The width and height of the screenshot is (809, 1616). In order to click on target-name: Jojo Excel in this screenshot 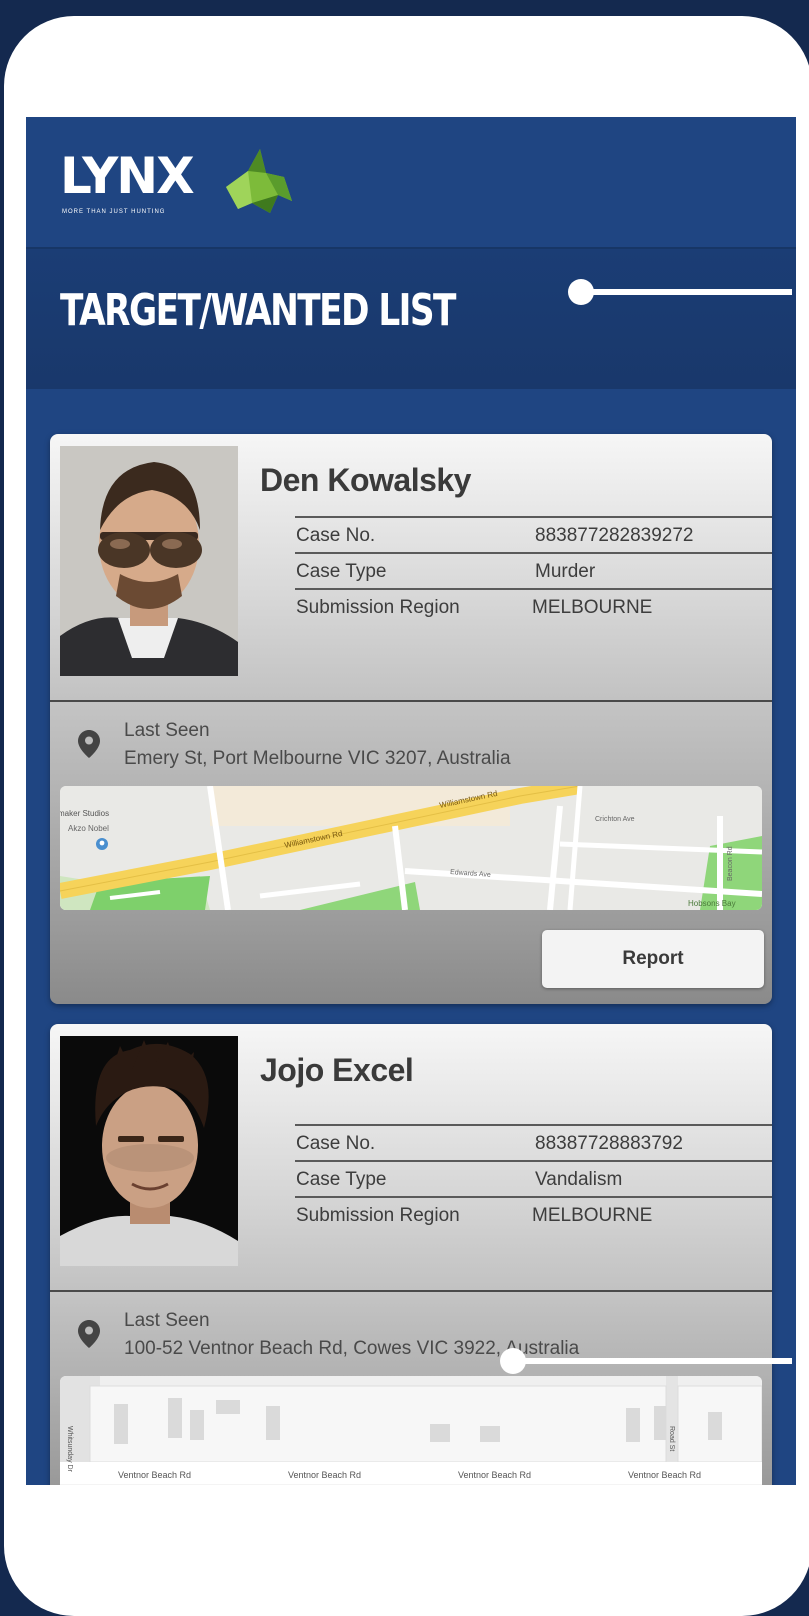, I will do `click(337, 1070)`.